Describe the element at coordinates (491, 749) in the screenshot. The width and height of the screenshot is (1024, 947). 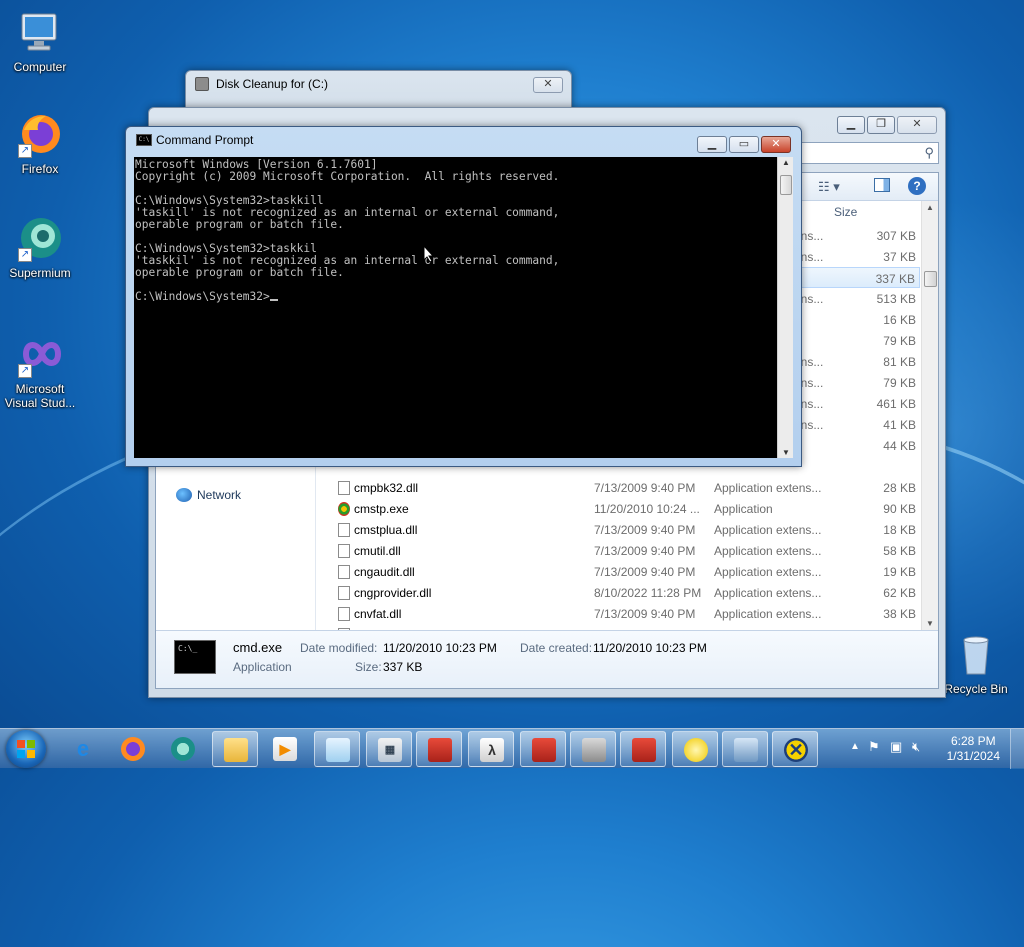
I see `taskbar-lambda-app: λ` at that location.